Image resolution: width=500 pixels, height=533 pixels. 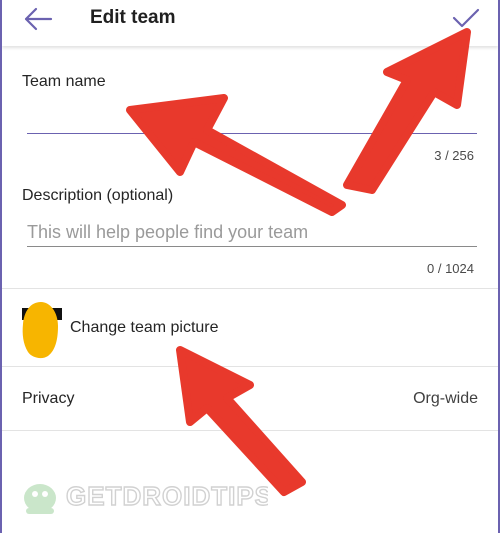 What do you see at coordinates (64, 81) in the screenshot?
I see `team-name-label: Team name` at bounding box center [64, 81].